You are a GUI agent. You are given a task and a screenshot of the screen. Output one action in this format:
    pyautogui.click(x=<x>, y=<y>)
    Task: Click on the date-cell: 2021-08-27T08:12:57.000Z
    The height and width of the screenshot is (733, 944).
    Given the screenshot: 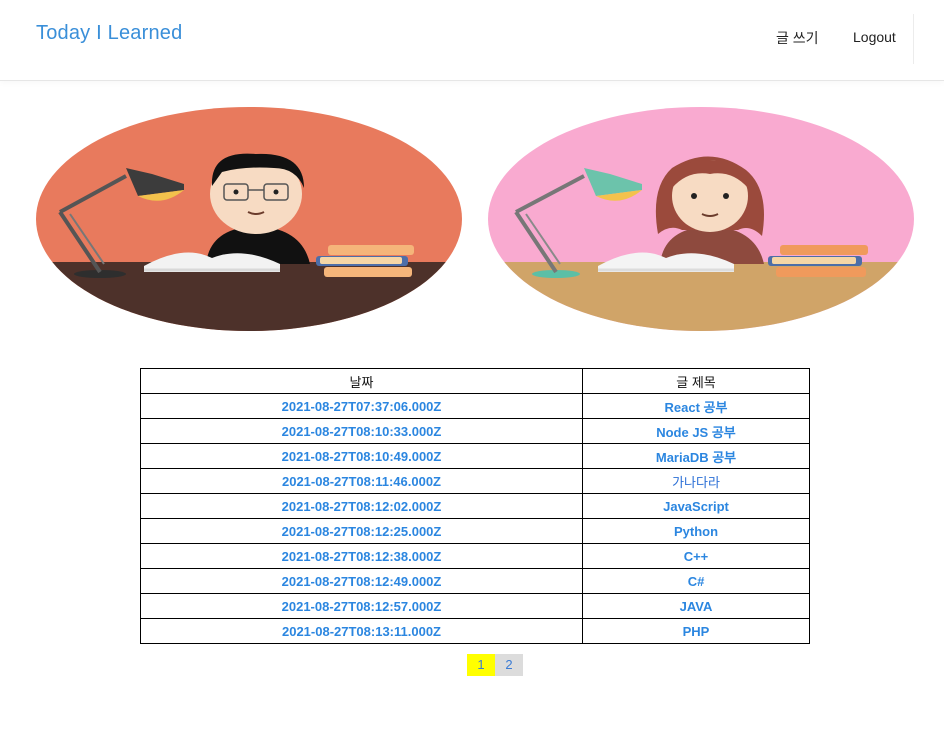 What is the action you would take?
    pyautogui.click(x=361, y=606)
    